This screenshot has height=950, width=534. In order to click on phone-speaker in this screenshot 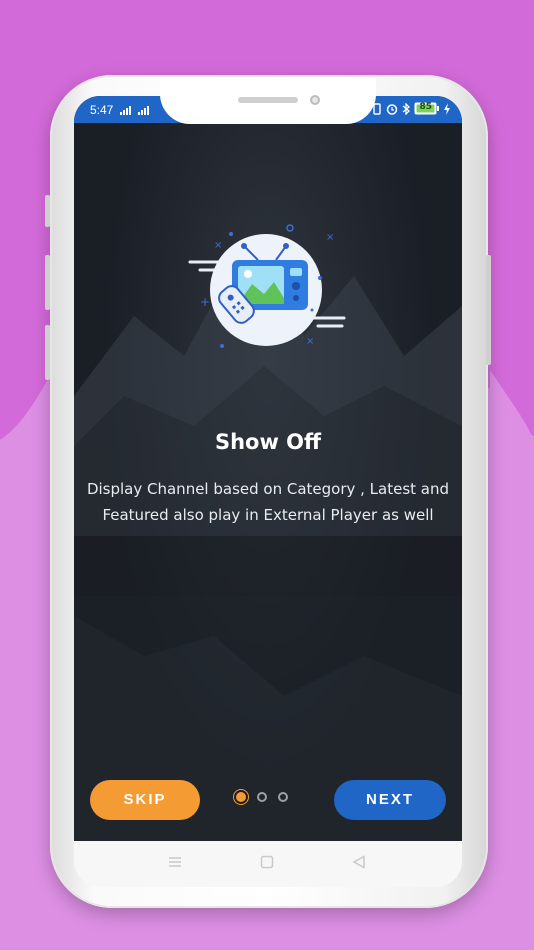, I will do `click(268, 100)`.